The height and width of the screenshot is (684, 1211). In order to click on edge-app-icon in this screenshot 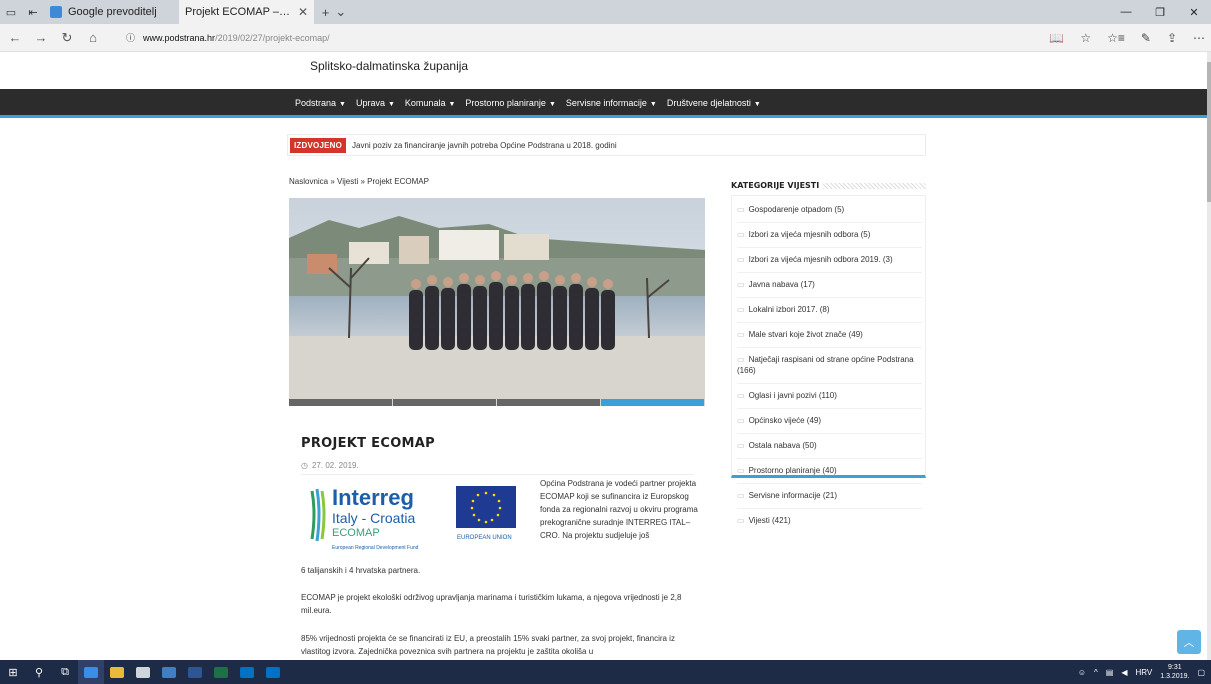, I will do `click(91, 672)`.